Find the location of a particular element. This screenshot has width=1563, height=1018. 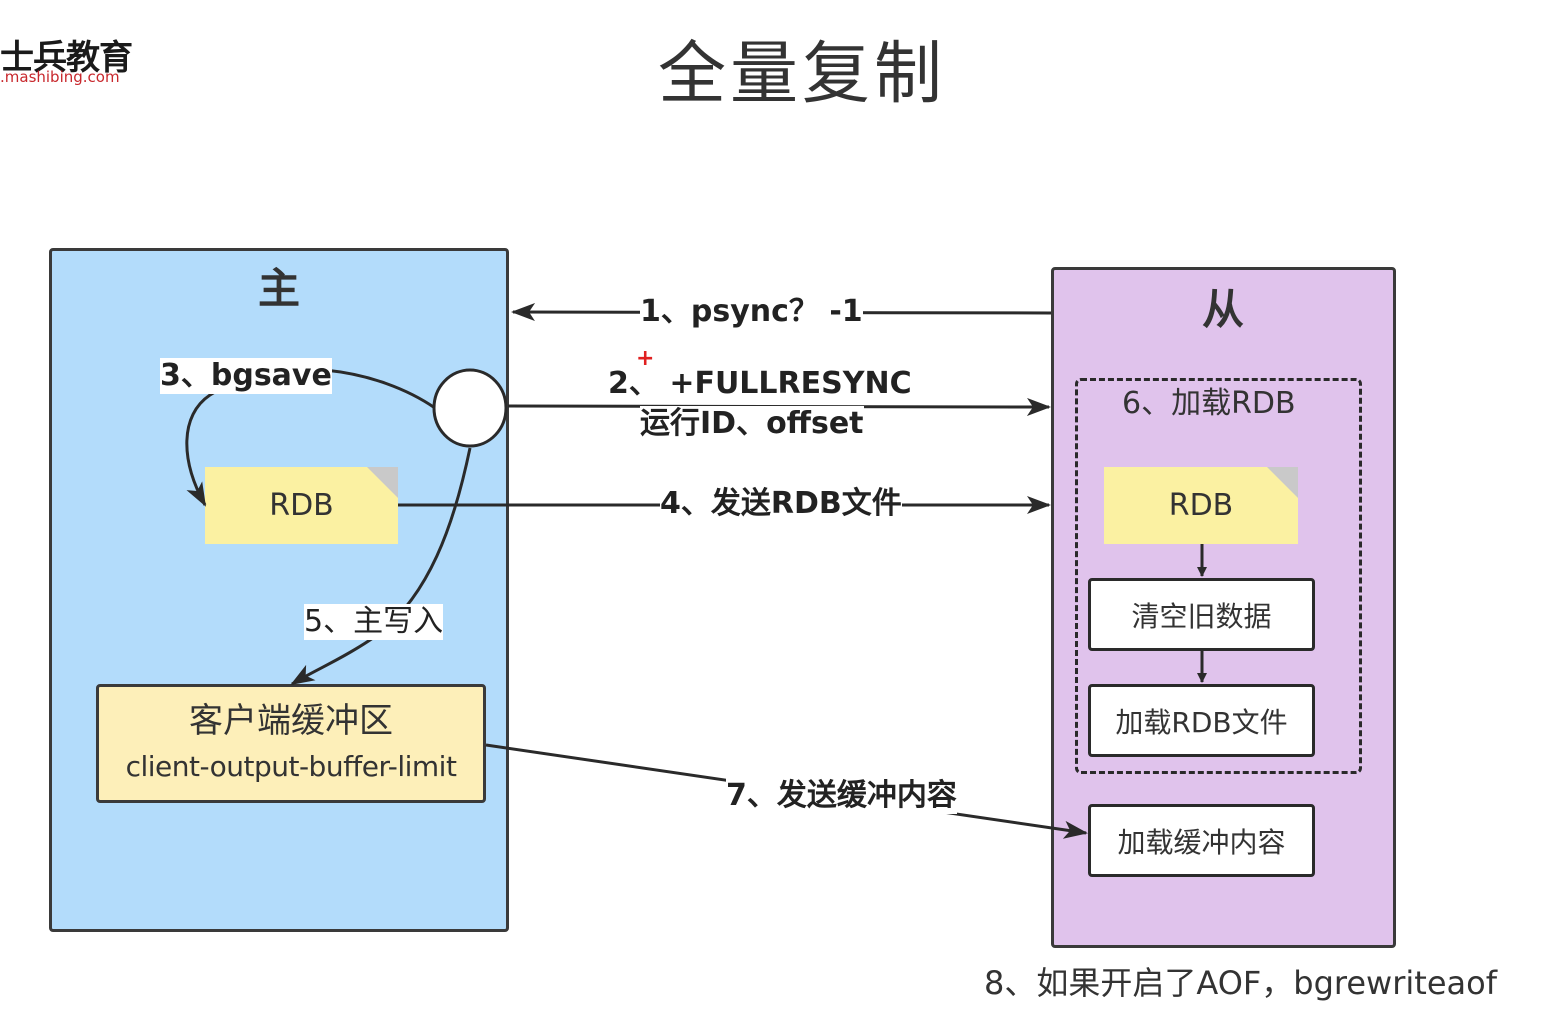

step-5-label: 5、主写入 is located at coordinates (374, 622).